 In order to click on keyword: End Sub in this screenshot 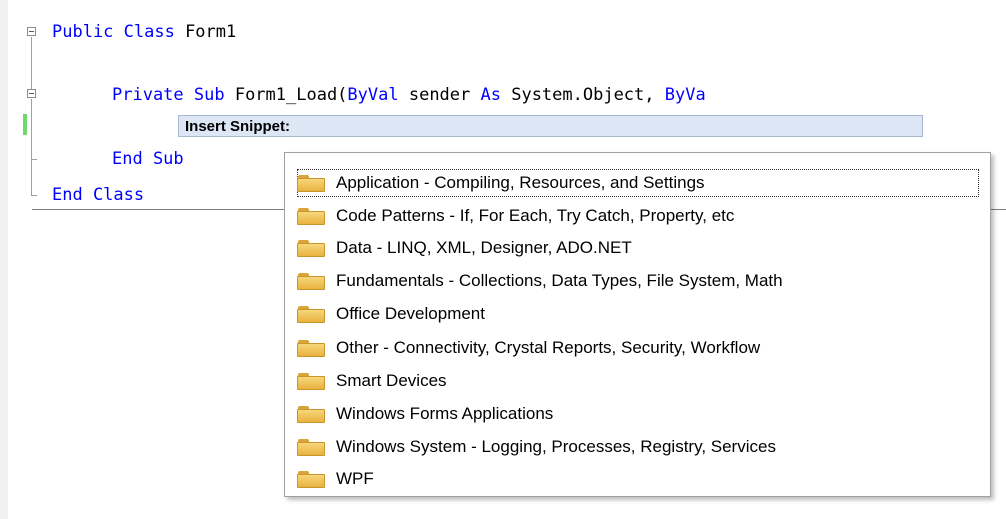, I will do `click(148, 159)`.